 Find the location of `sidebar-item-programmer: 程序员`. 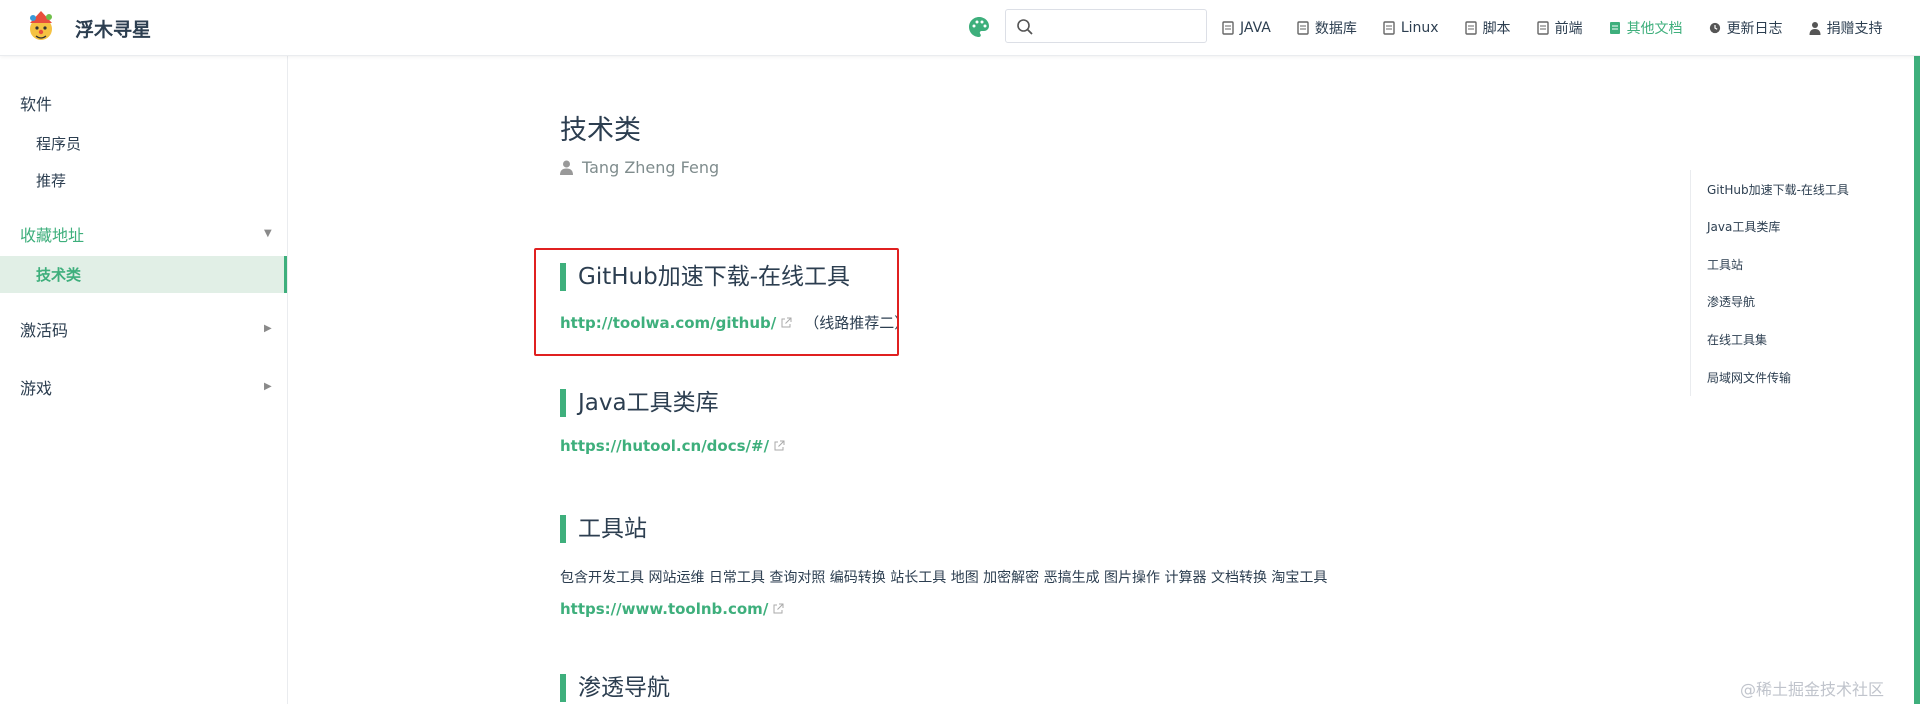

sidebar-item-programmer: 程序员 is located at coordinates (58, 143).